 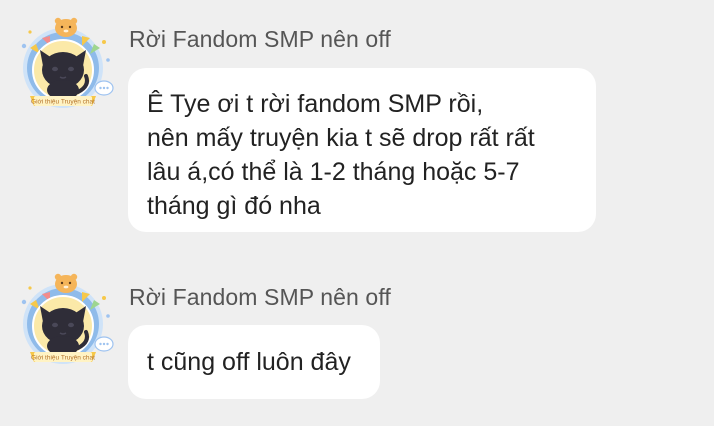 I want to click on message-text-line: tháng gì đó nha, so click(x=234, y=206).